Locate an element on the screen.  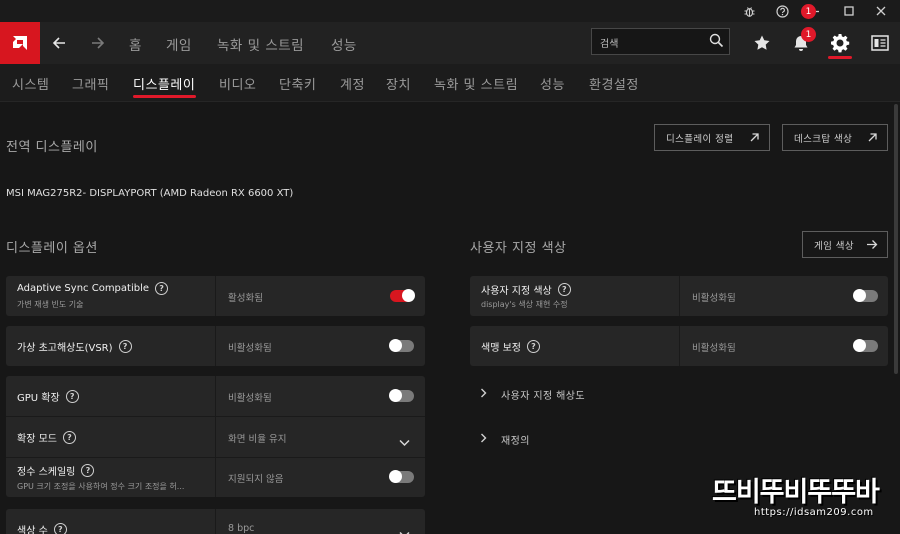
custom-color-toggle is located at coordinates (865, 295).